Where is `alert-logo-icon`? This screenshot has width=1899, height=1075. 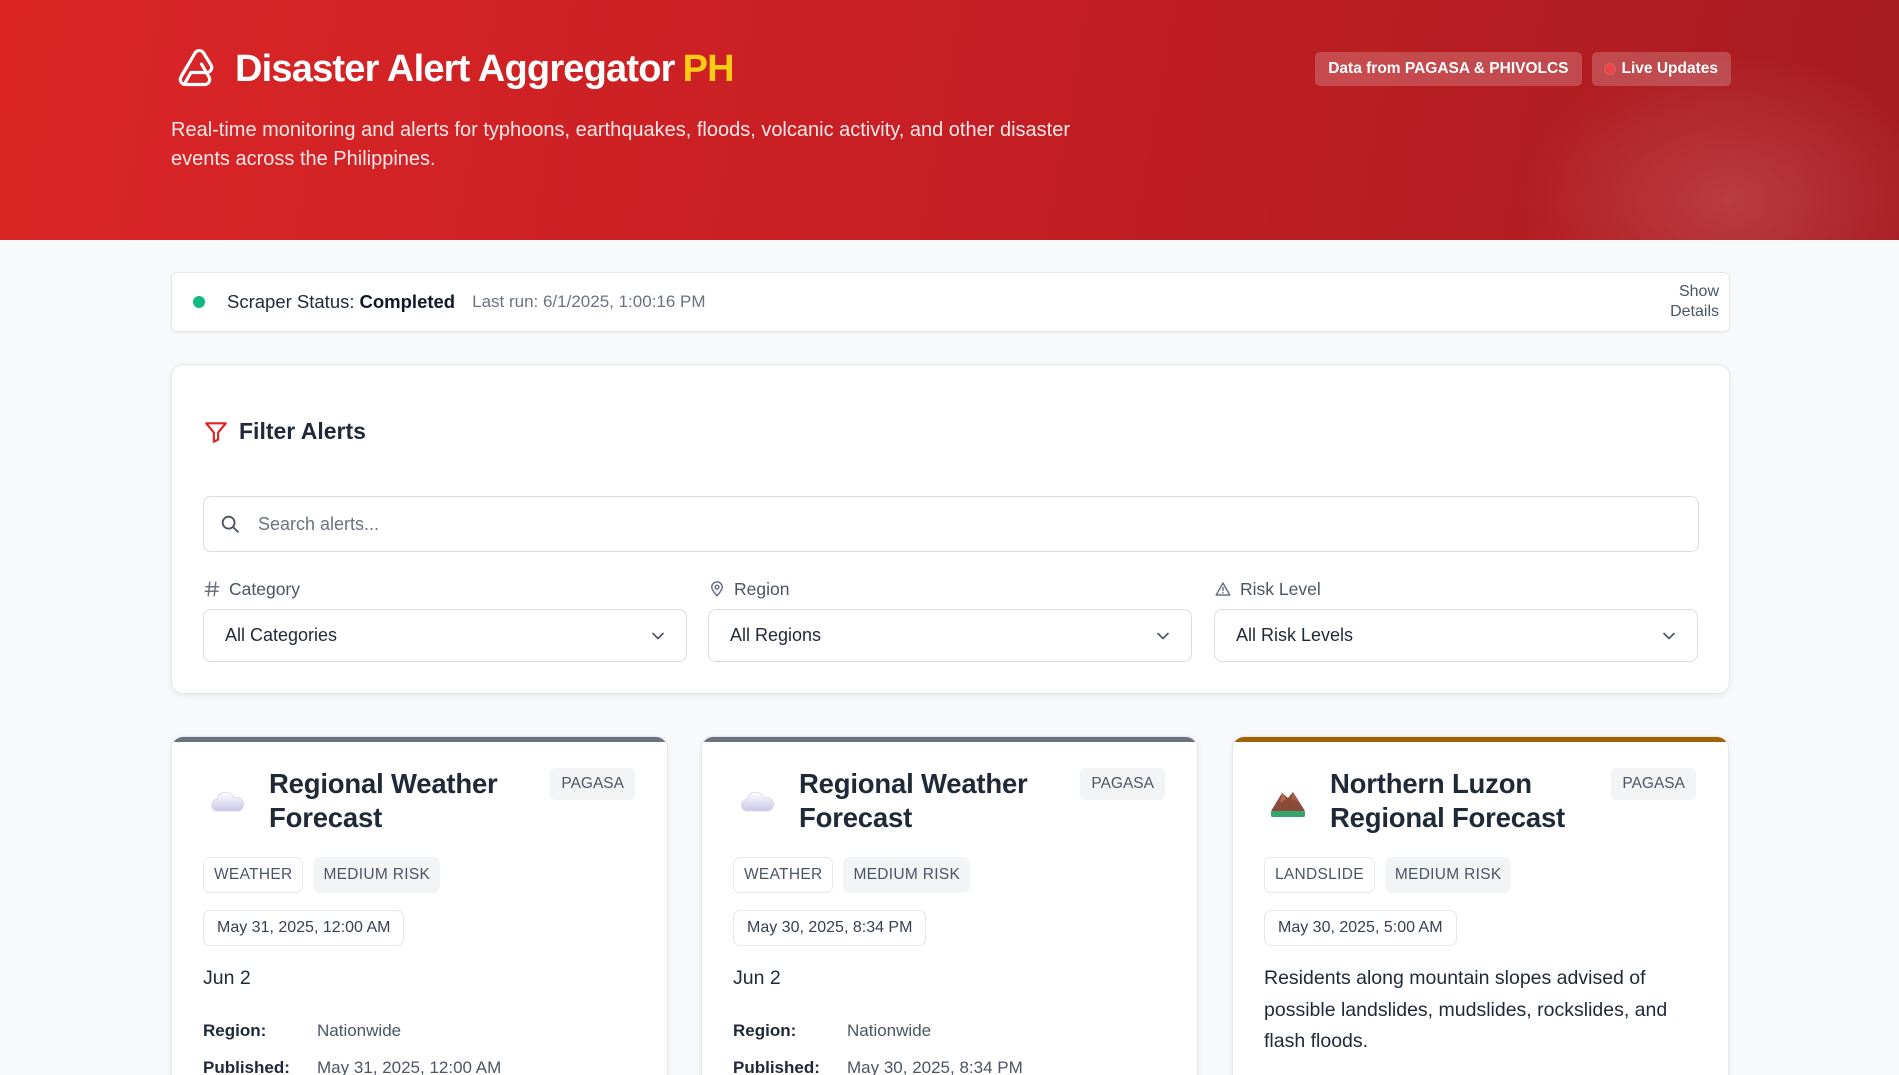 alert-logo-icon is located at coordinates (196, 67).